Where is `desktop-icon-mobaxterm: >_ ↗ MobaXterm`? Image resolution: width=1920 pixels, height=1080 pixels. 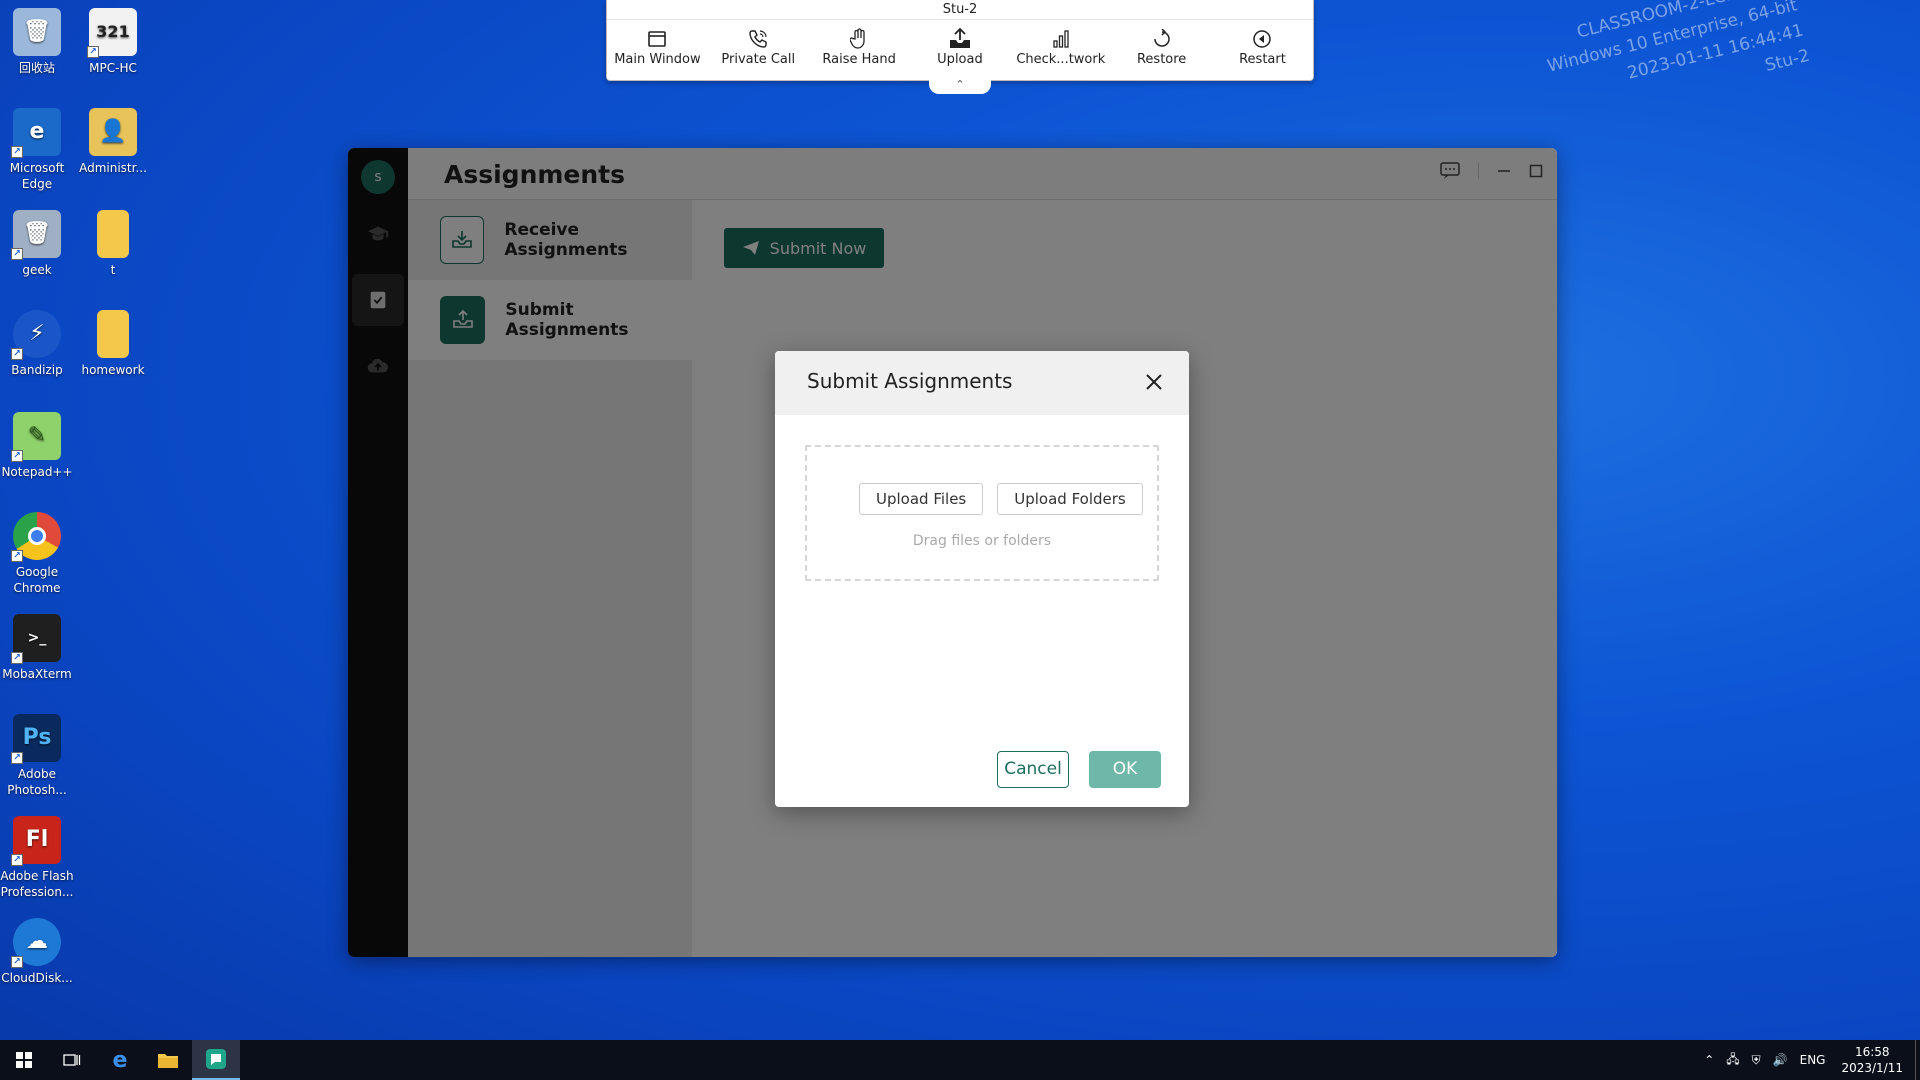 desktop-icon-mobaxterm: >_ ↗ MobaXterm is located at coordinates (38, 648).